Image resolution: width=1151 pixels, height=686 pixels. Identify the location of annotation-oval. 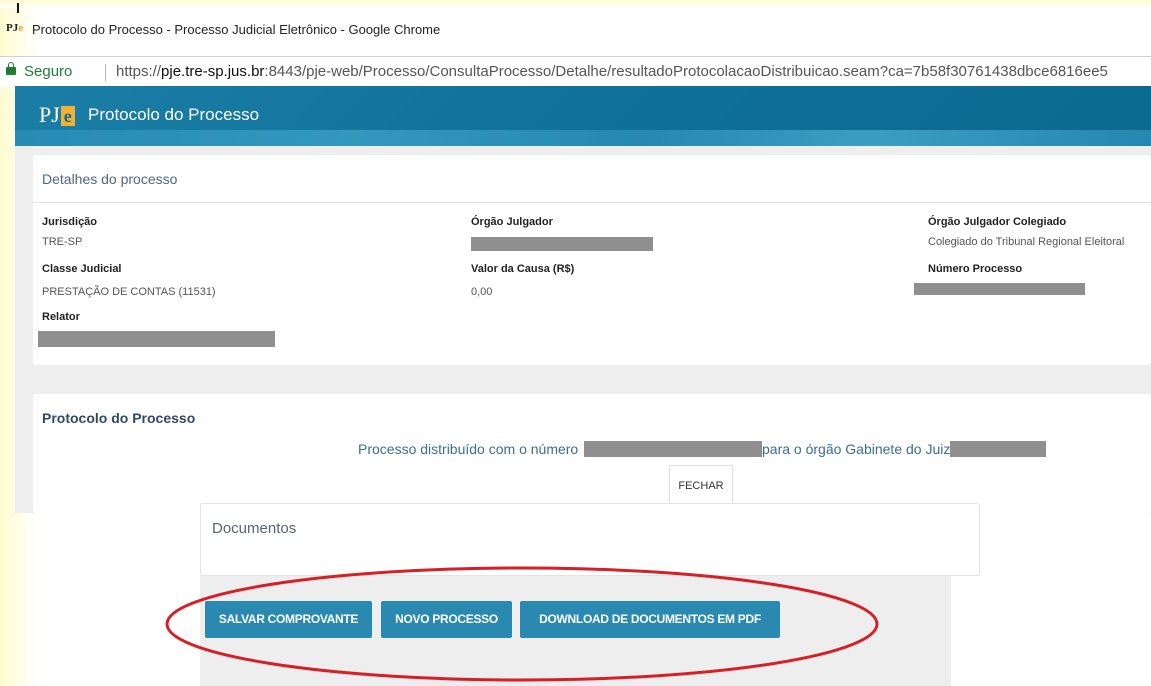
(522, 624).